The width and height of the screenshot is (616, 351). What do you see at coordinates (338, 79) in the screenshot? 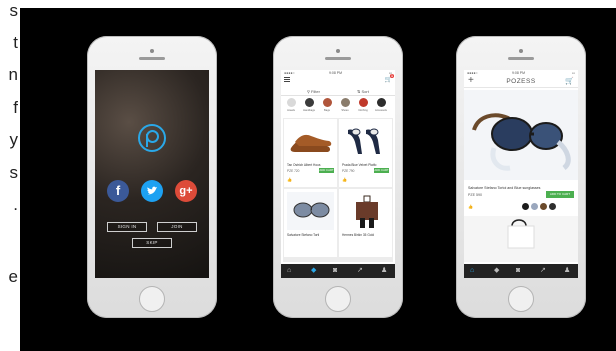
I see `top-bar: 🛒 1` at bounding box center [338, 79].